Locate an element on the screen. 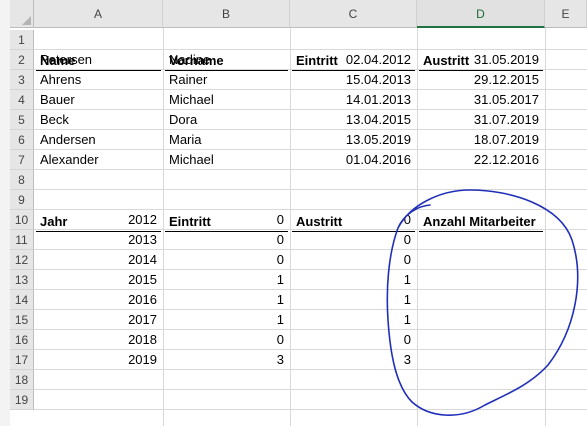 This screenshot has width=587, height=426. cell-austritt: 31.05.2019 is located at coordinates (481, 60).